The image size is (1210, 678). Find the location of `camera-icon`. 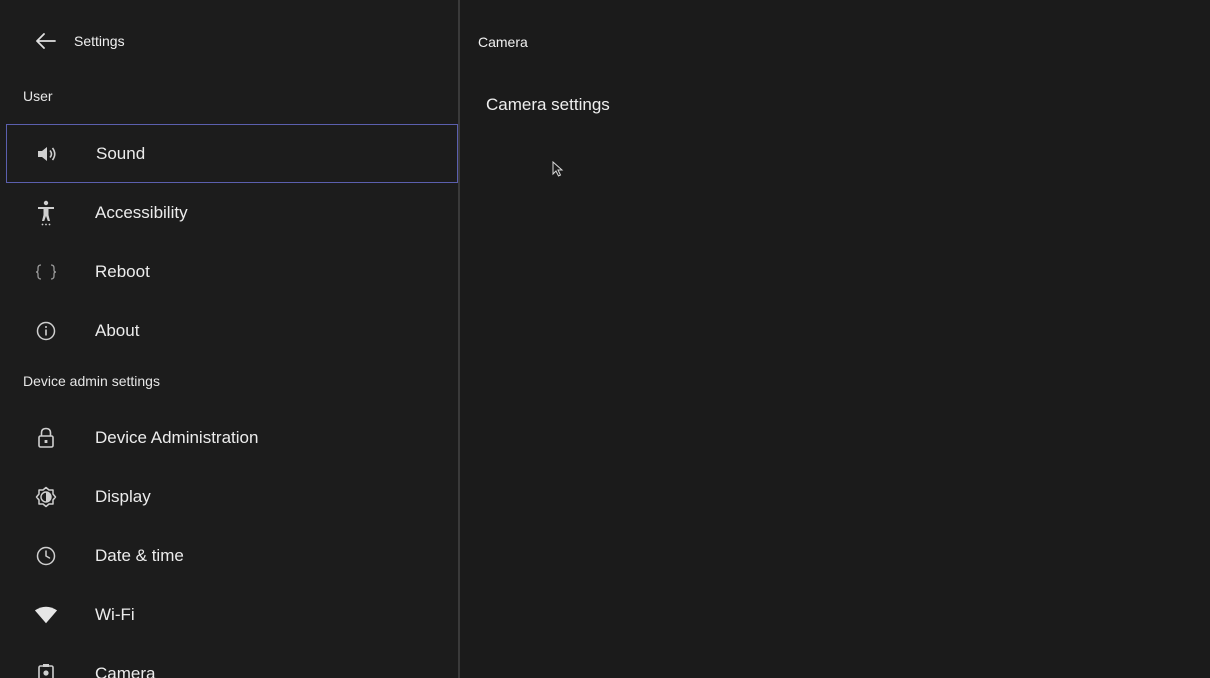

camera-icon is located at coordinates (46, 670).